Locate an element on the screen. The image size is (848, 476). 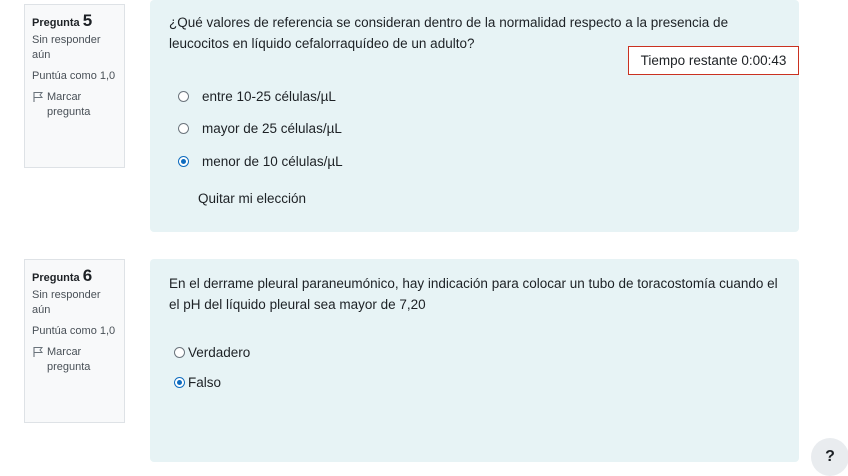
help-button: ? is located at coordinates (829, 457).